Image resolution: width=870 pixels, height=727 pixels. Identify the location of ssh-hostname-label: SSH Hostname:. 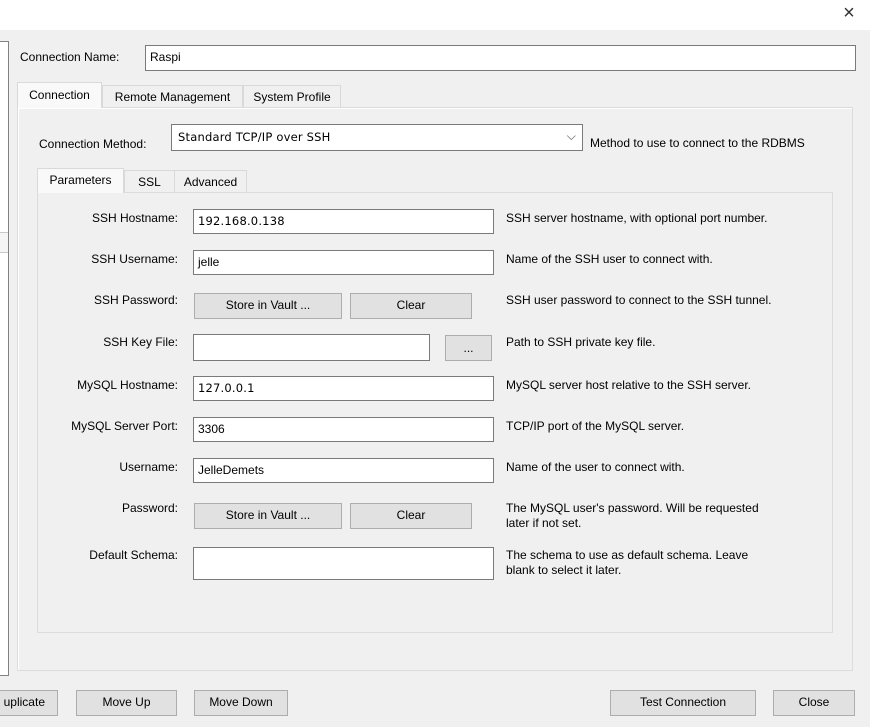
(134, 218).